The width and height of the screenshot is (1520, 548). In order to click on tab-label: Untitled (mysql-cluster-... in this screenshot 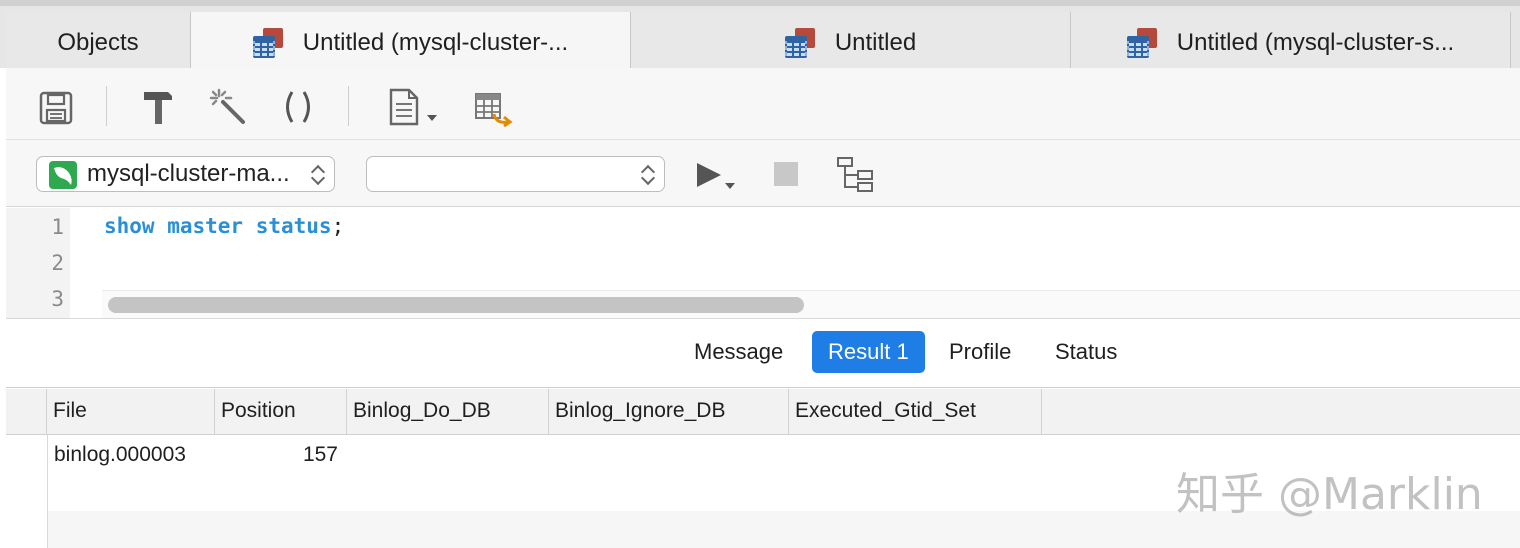, I will do `click(435, 42)`.